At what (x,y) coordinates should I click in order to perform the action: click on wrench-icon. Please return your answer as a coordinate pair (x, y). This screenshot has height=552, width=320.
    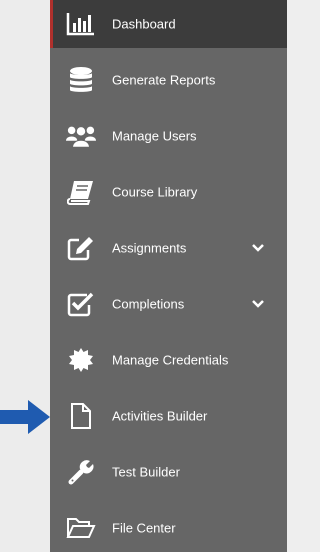
    Looking at the image, I should click on (81, 472).